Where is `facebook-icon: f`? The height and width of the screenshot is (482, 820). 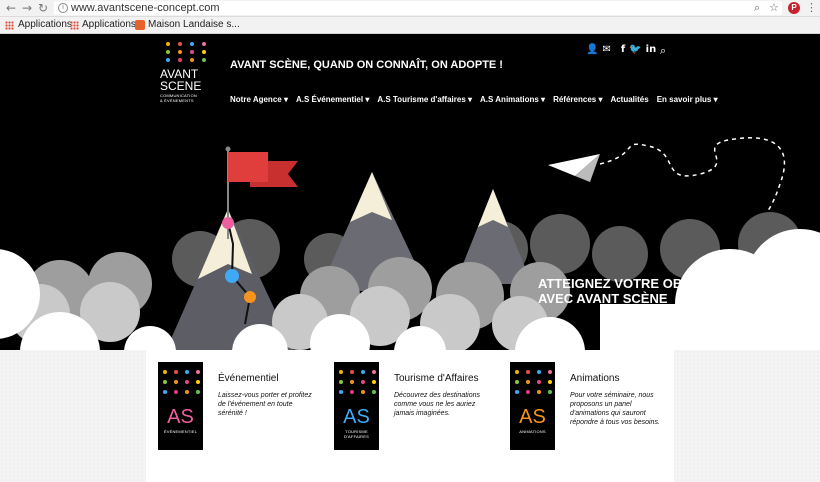 facebook-icon: f is located at coordinates (623, 49).